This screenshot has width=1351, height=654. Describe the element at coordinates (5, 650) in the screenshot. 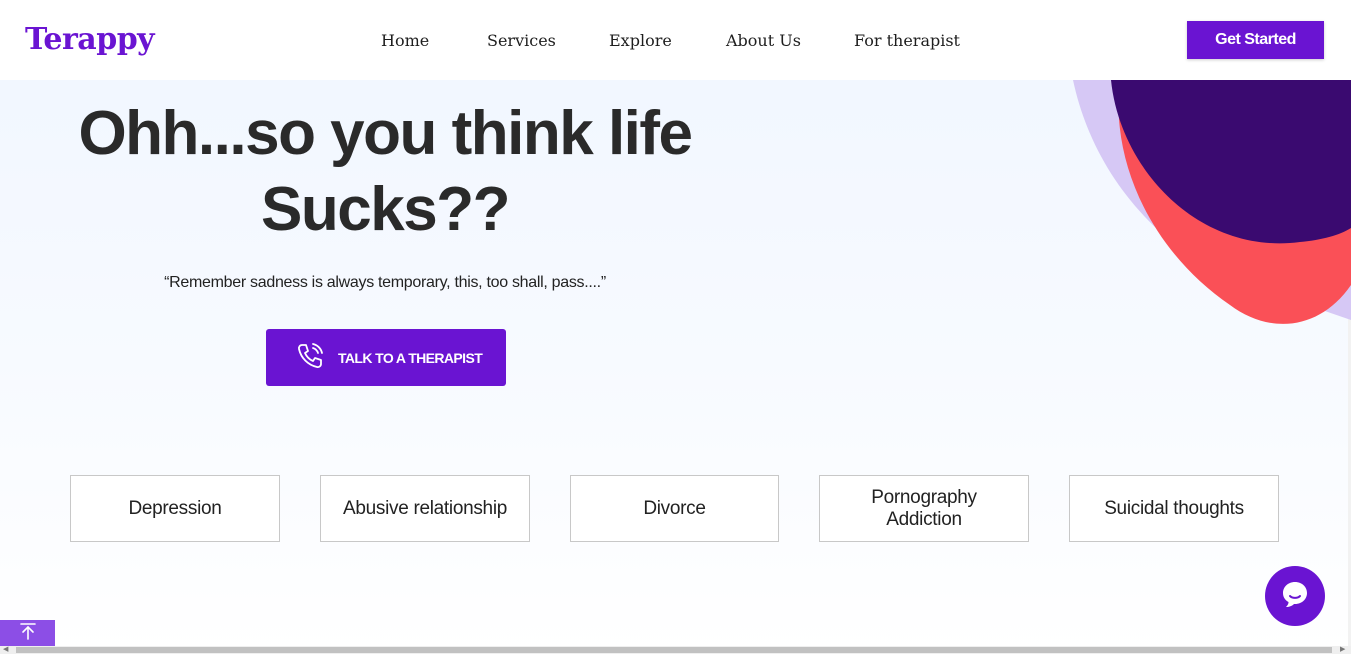

I see `scroll-left-arrow-icon: ◀` at that location.